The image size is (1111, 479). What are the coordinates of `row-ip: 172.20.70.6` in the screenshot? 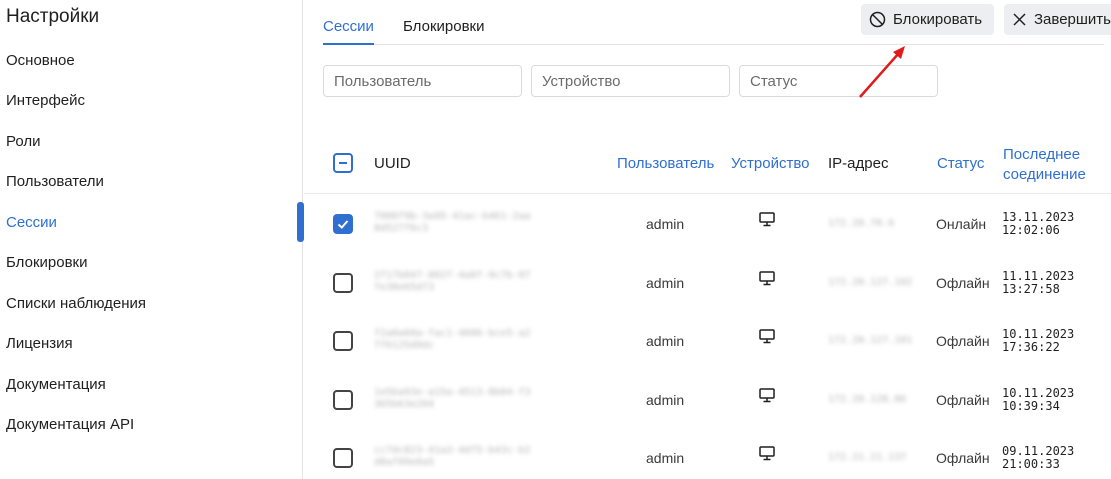 It's located at (861, 223).